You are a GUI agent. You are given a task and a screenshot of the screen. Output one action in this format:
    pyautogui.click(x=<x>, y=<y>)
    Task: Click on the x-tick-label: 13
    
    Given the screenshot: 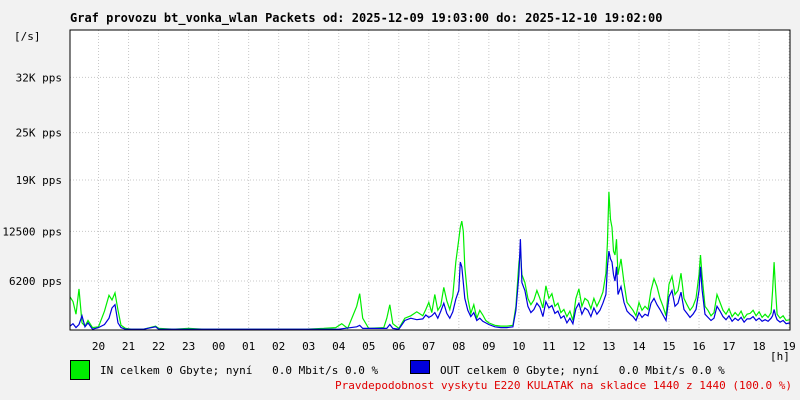 What is the action you would take?
    pyautogui.click(x=608, y=346)
    